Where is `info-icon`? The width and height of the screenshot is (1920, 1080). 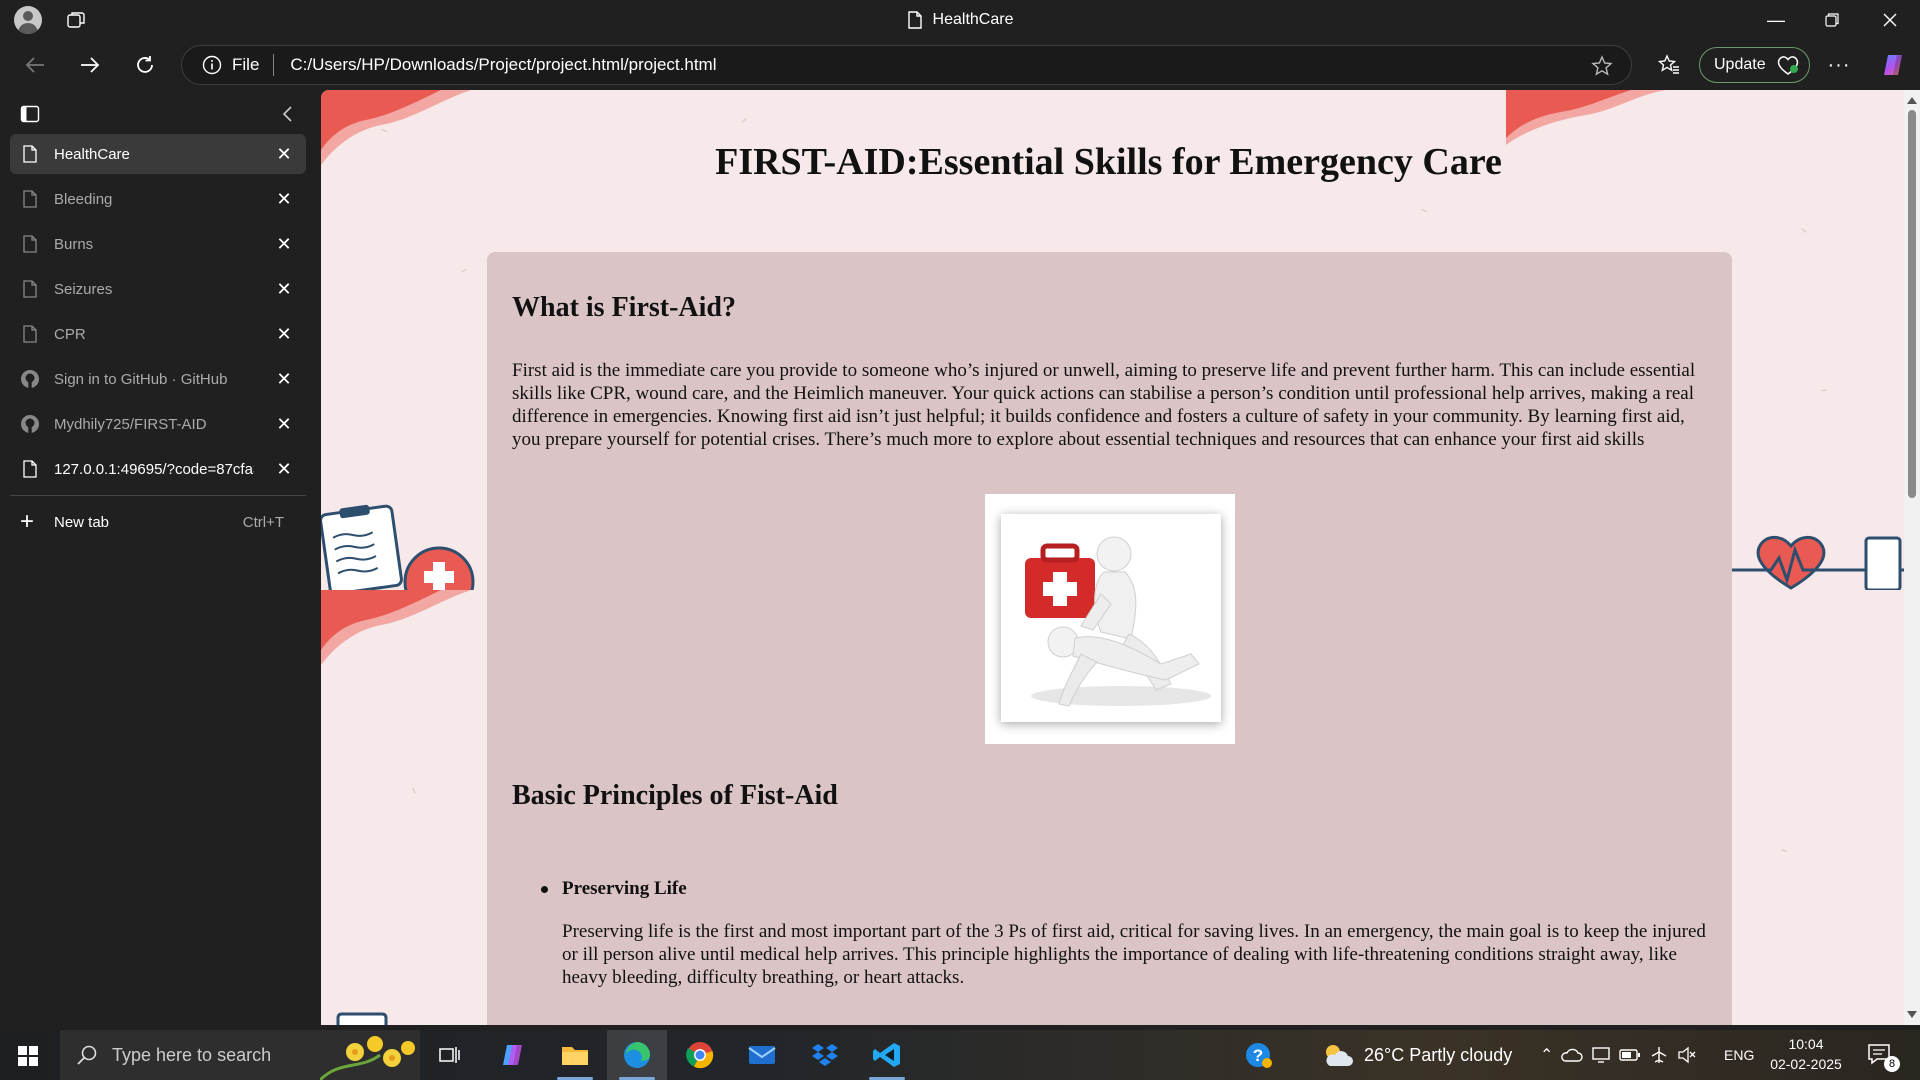
info-icon is located at coordinates (212, 65).